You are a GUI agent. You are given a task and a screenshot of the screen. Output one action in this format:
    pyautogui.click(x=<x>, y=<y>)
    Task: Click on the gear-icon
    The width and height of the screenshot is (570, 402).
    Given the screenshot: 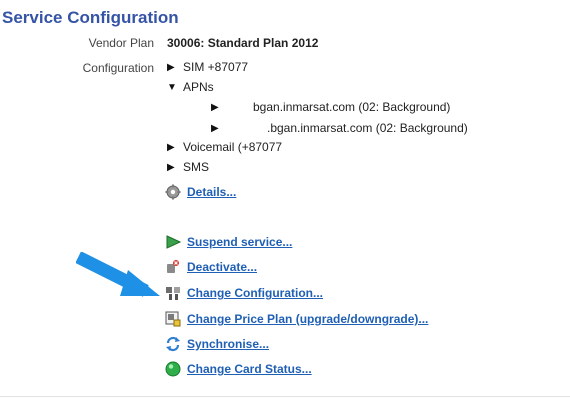 What is the action you would take?
    pyautogui.click(x=173, y=192)
    